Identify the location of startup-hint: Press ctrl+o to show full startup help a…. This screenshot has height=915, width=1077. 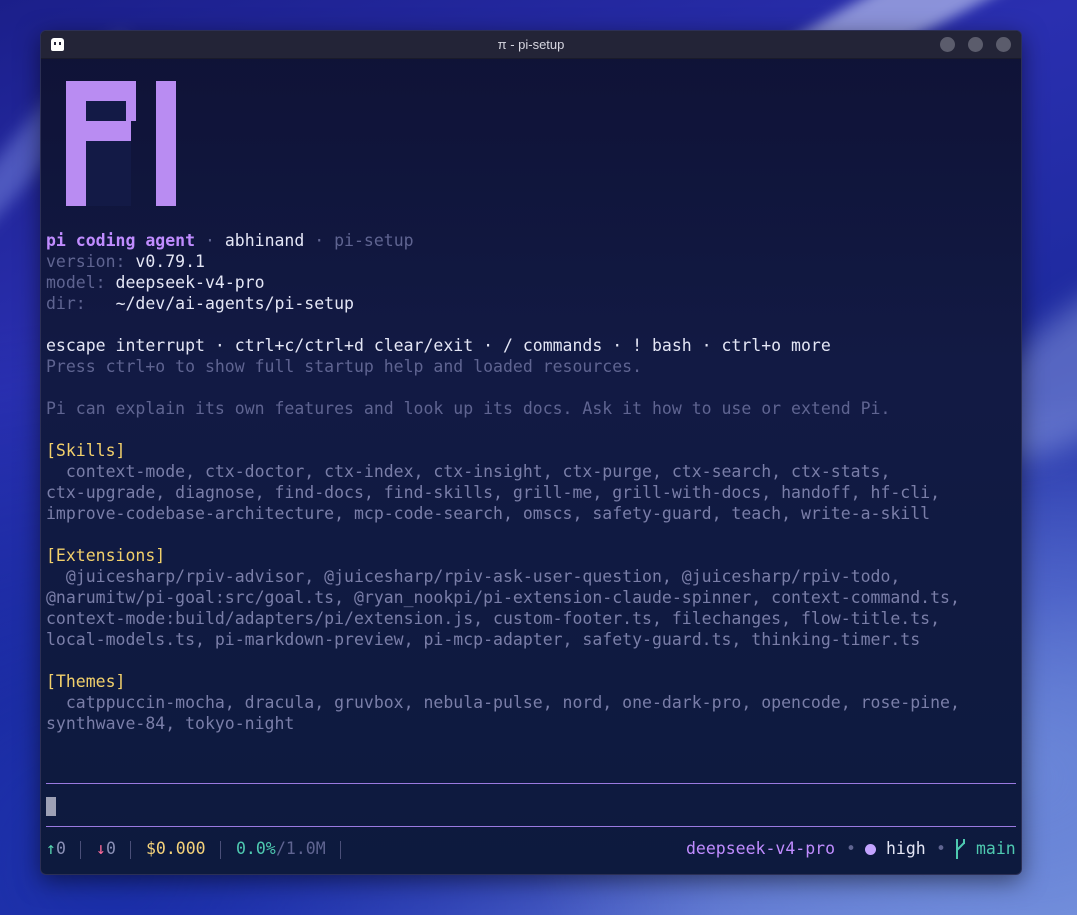
(344, 366).